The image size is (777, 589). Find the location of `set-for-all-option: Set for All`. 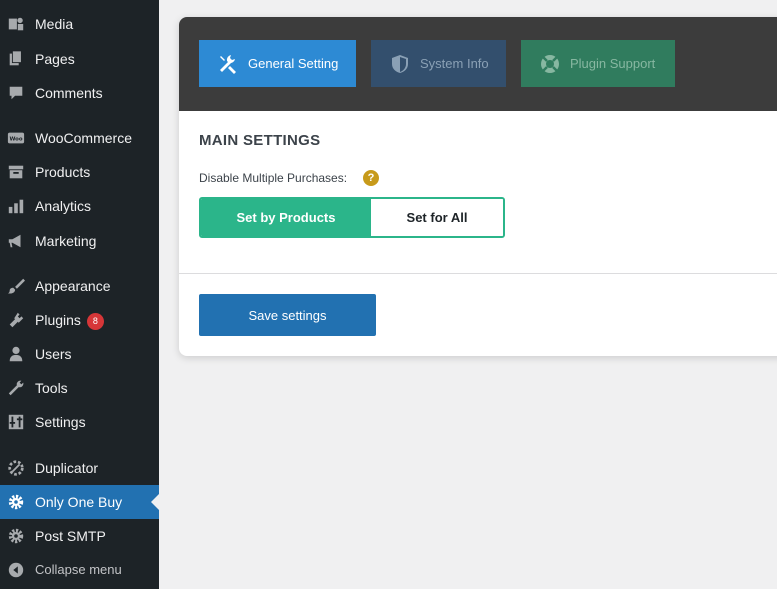

set-for-all-option: Set for All is located at coordinates (437, 217).